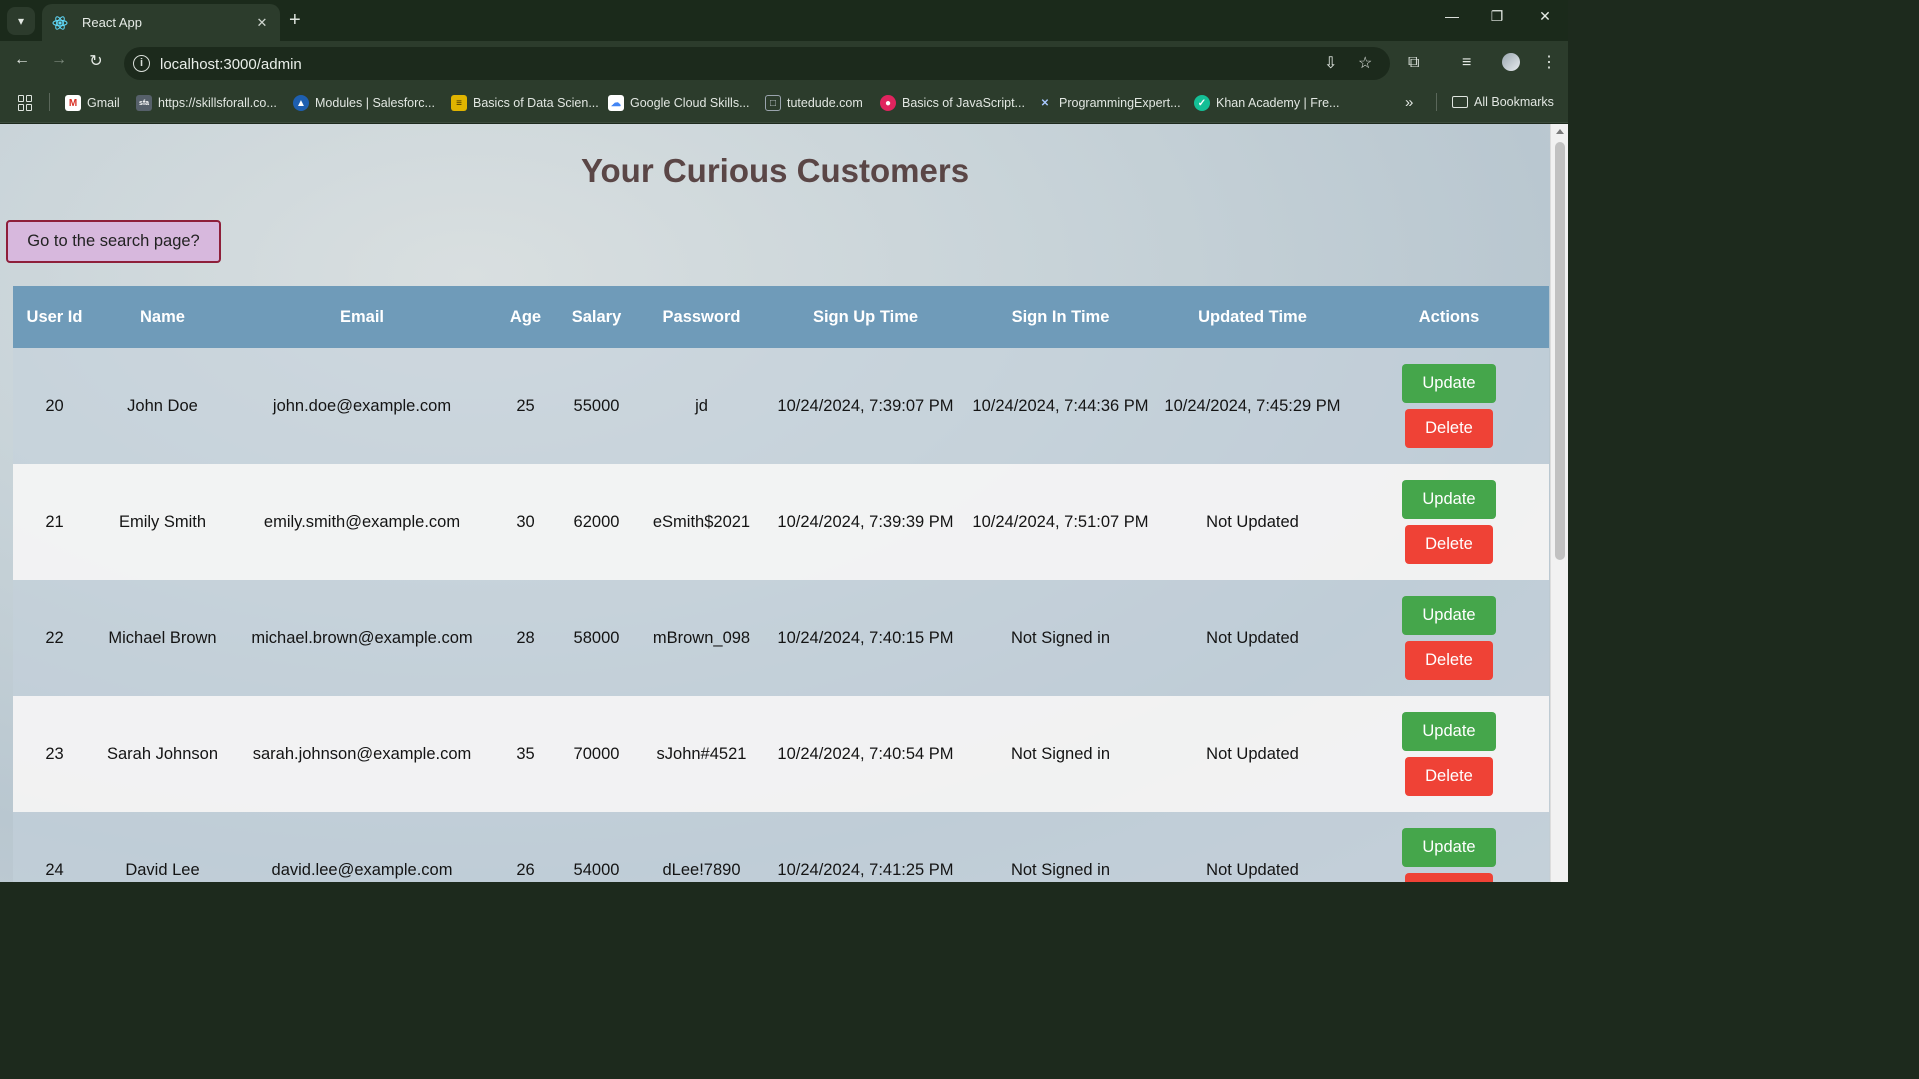  I want to click on cell-salary: 55000, so click(596, 406).